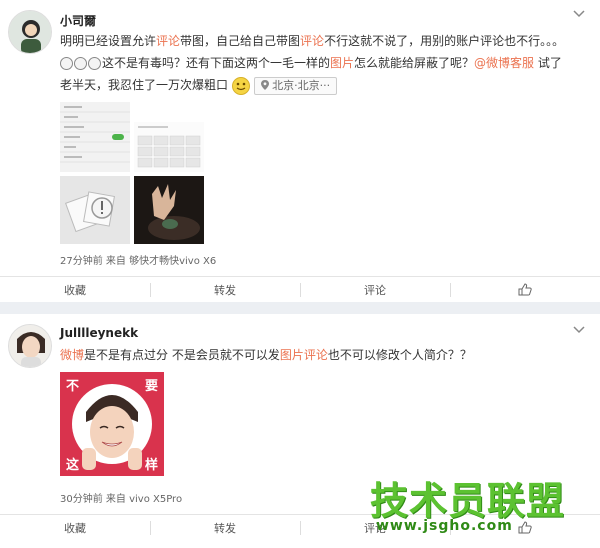 This screenshot has width=600, height=548. I want to click on sticker-char: 要, so click(151, 386).